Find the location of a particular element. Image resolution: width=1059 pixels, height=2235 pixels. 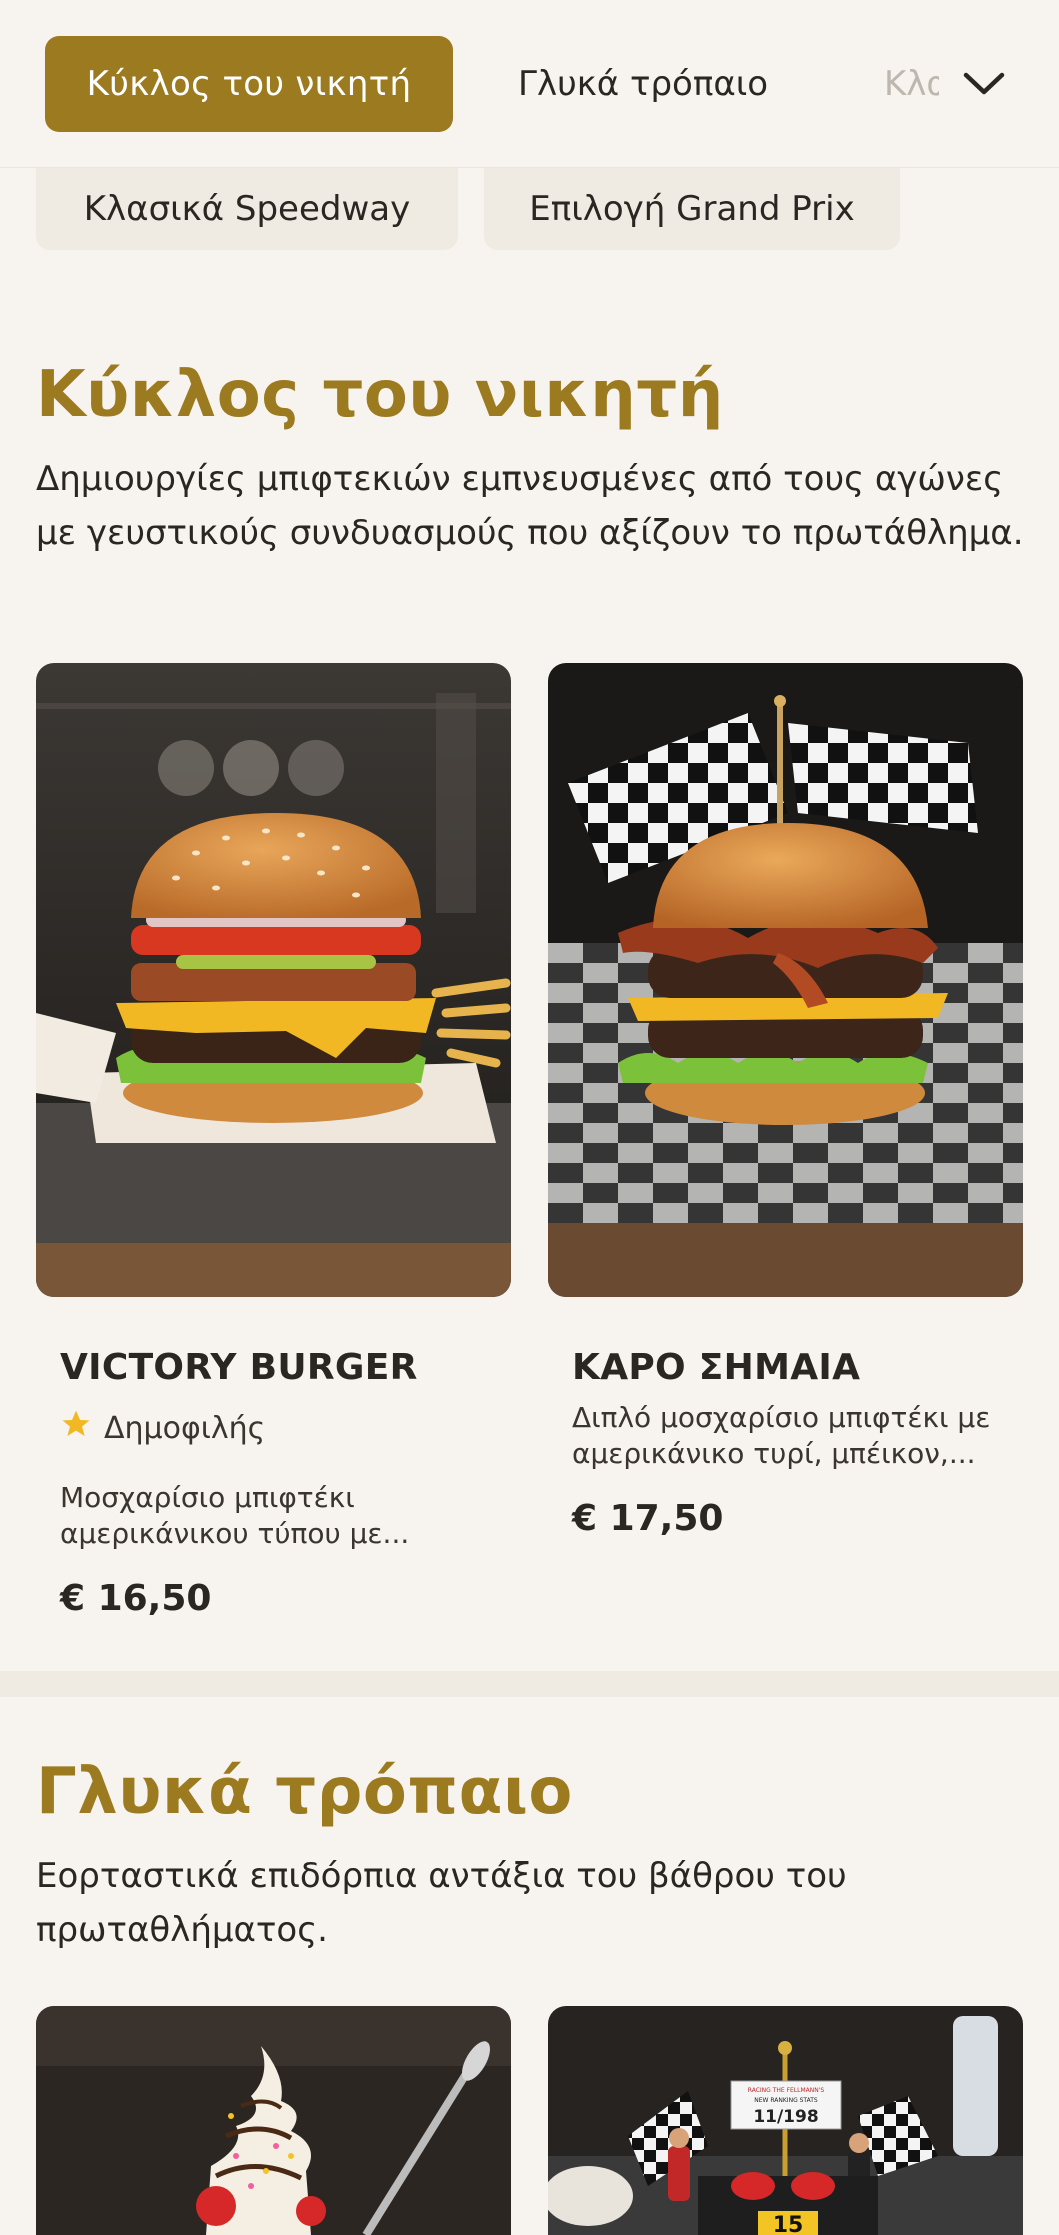

star-icon is located at coordinates (76, 1428).